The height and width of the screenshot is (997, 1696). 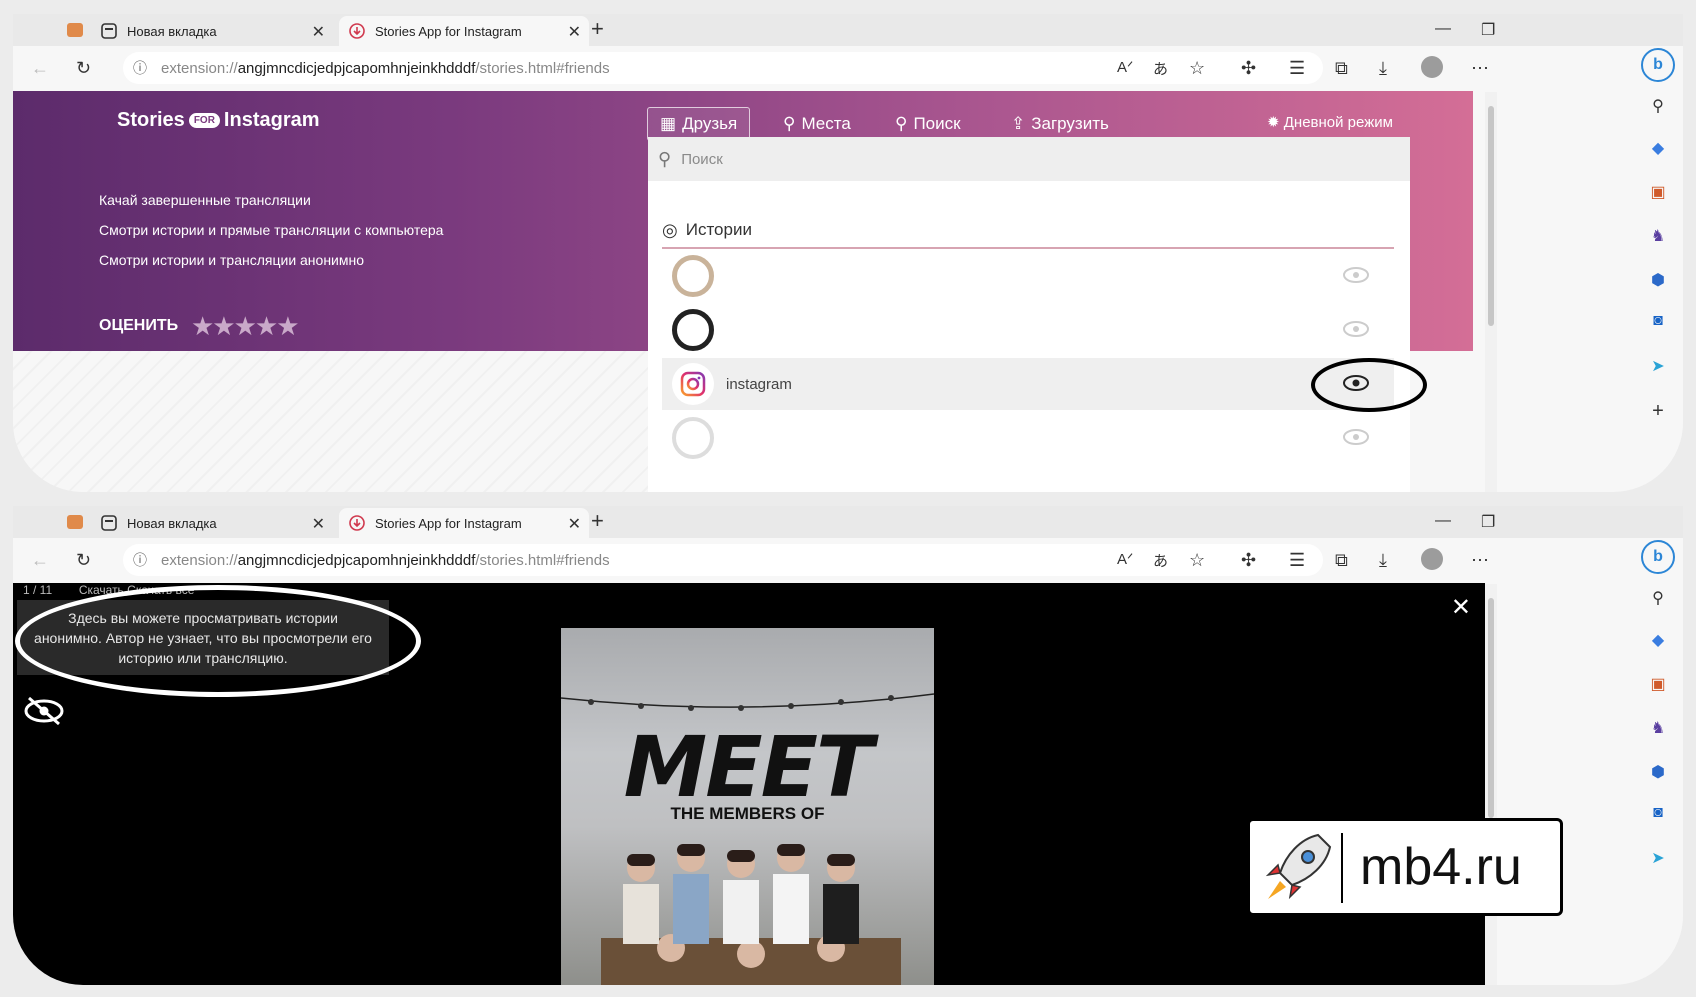 What do you see at coordinates (245, 326) in the screenshot?
I see `rating-stars: ★★★★★` at bounding box center [245, 326].